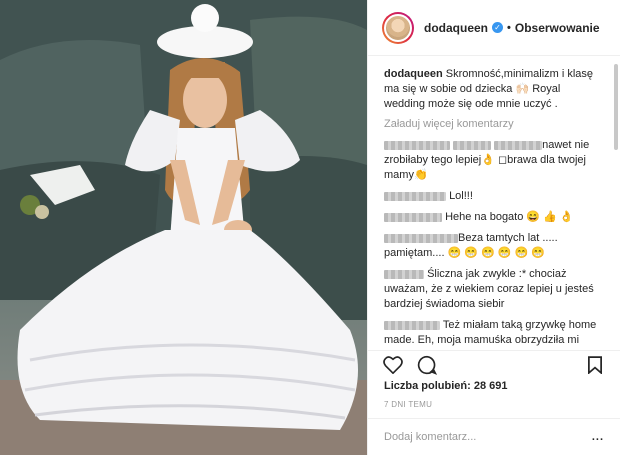 Image resolution: width=620 pixels, height=455 pixels. What do you see at coordinates (494, 196) in the screenshot?
I see `comment: Lol!!!` at bounding box center [494, 196].